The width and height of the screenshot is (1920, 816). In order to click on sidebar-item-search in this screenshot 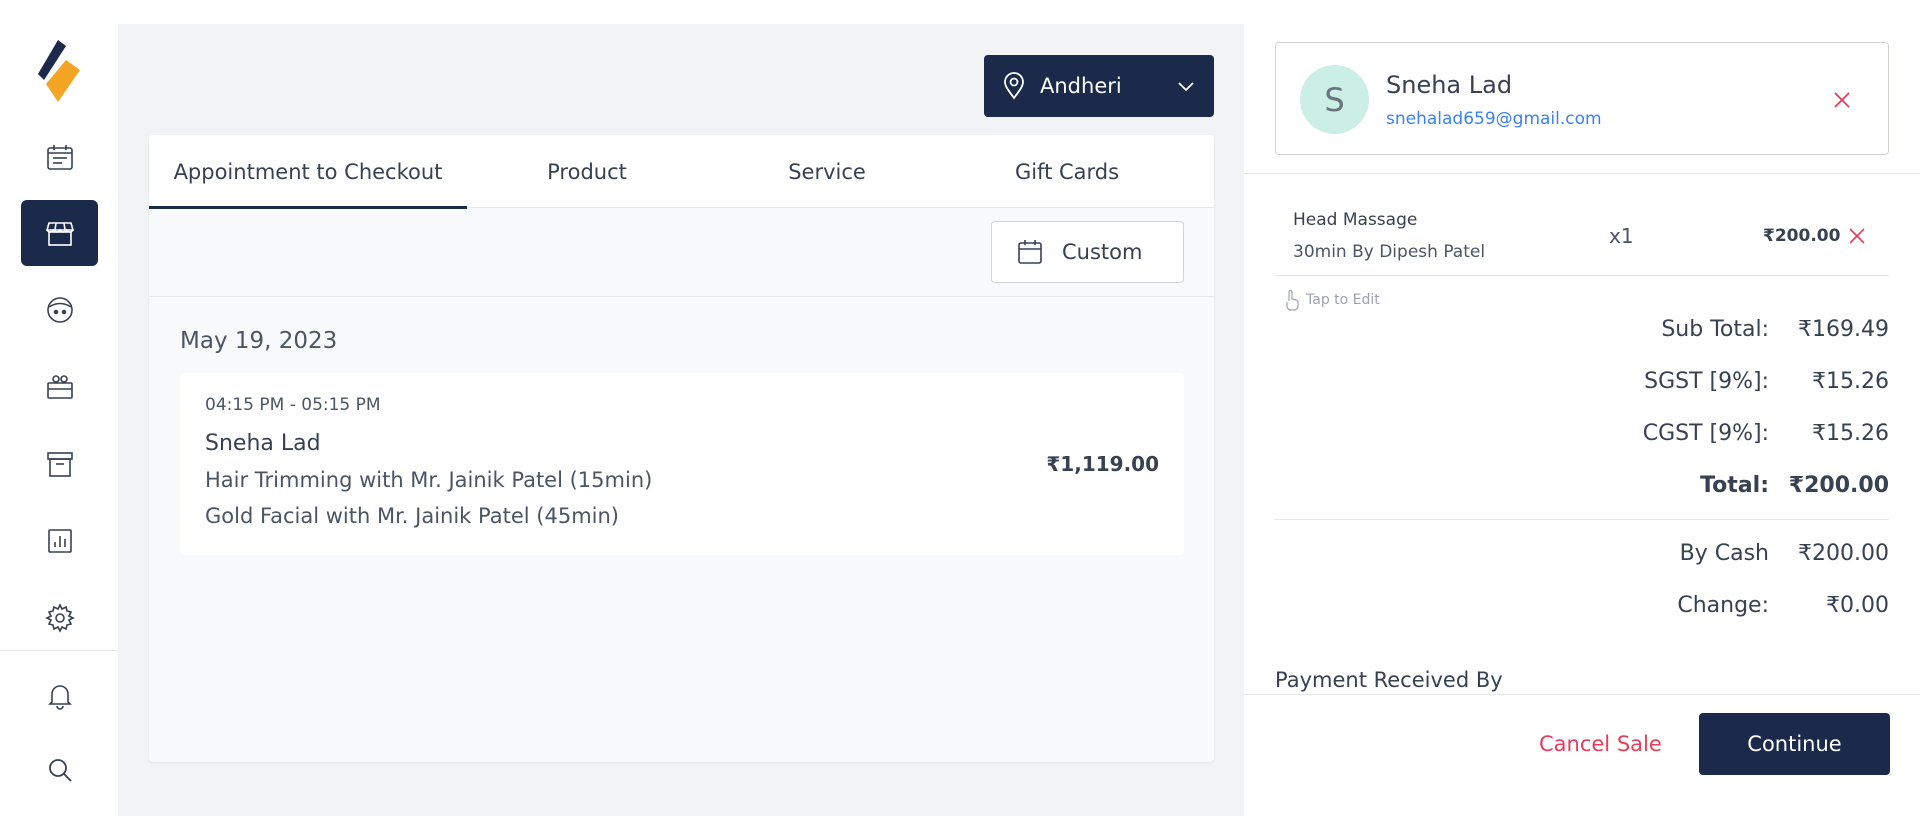, I will do `click(59, 770)`.